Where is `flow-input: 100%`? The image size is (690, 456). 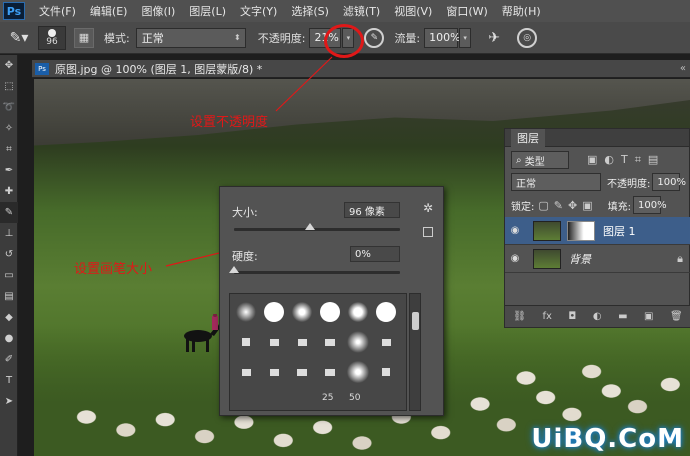 flow-input: 100% is located at coordinates (442, 37).